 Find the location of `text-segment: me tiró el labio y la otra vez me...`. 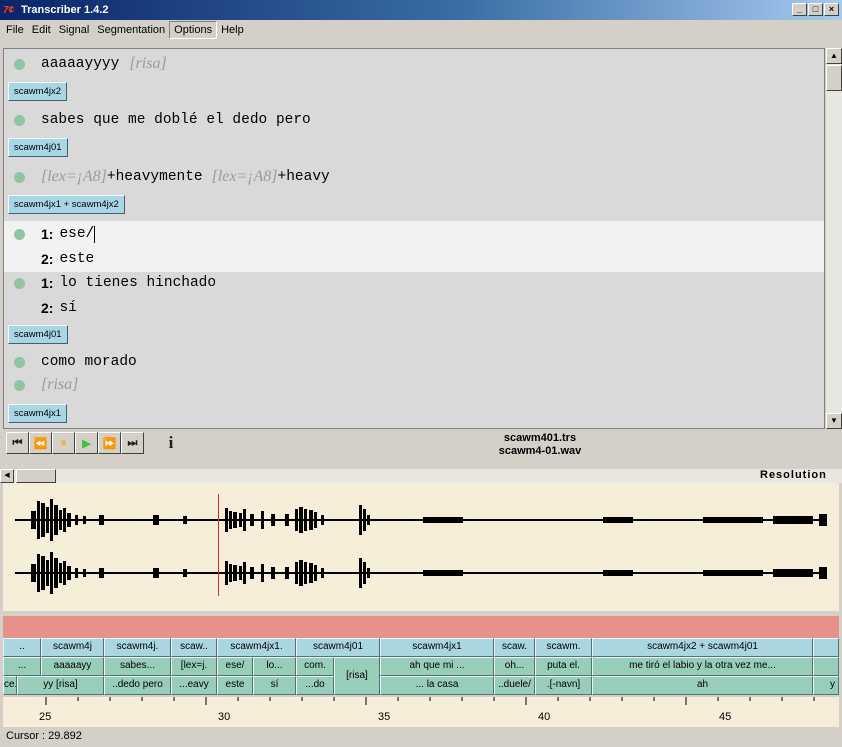

text-segment: me tiró el labio y la otra vez me... is located at coordinates (702, 666).